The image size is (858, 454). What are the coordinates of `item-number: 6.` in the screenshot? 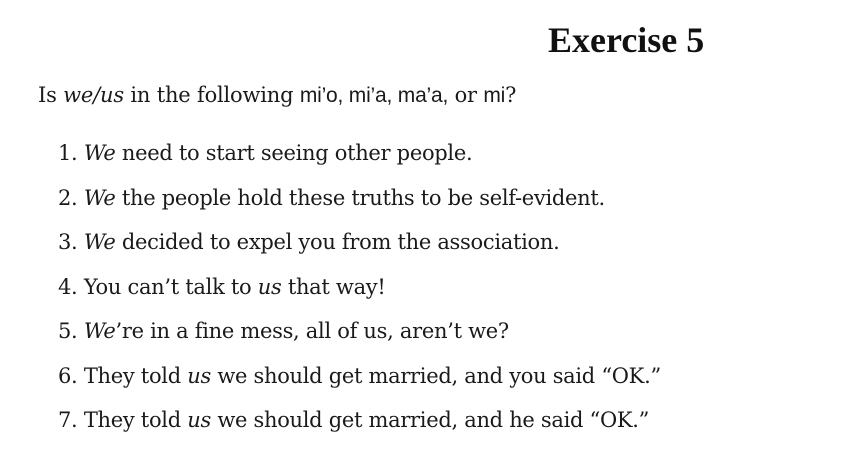 It's located at (71, 375).